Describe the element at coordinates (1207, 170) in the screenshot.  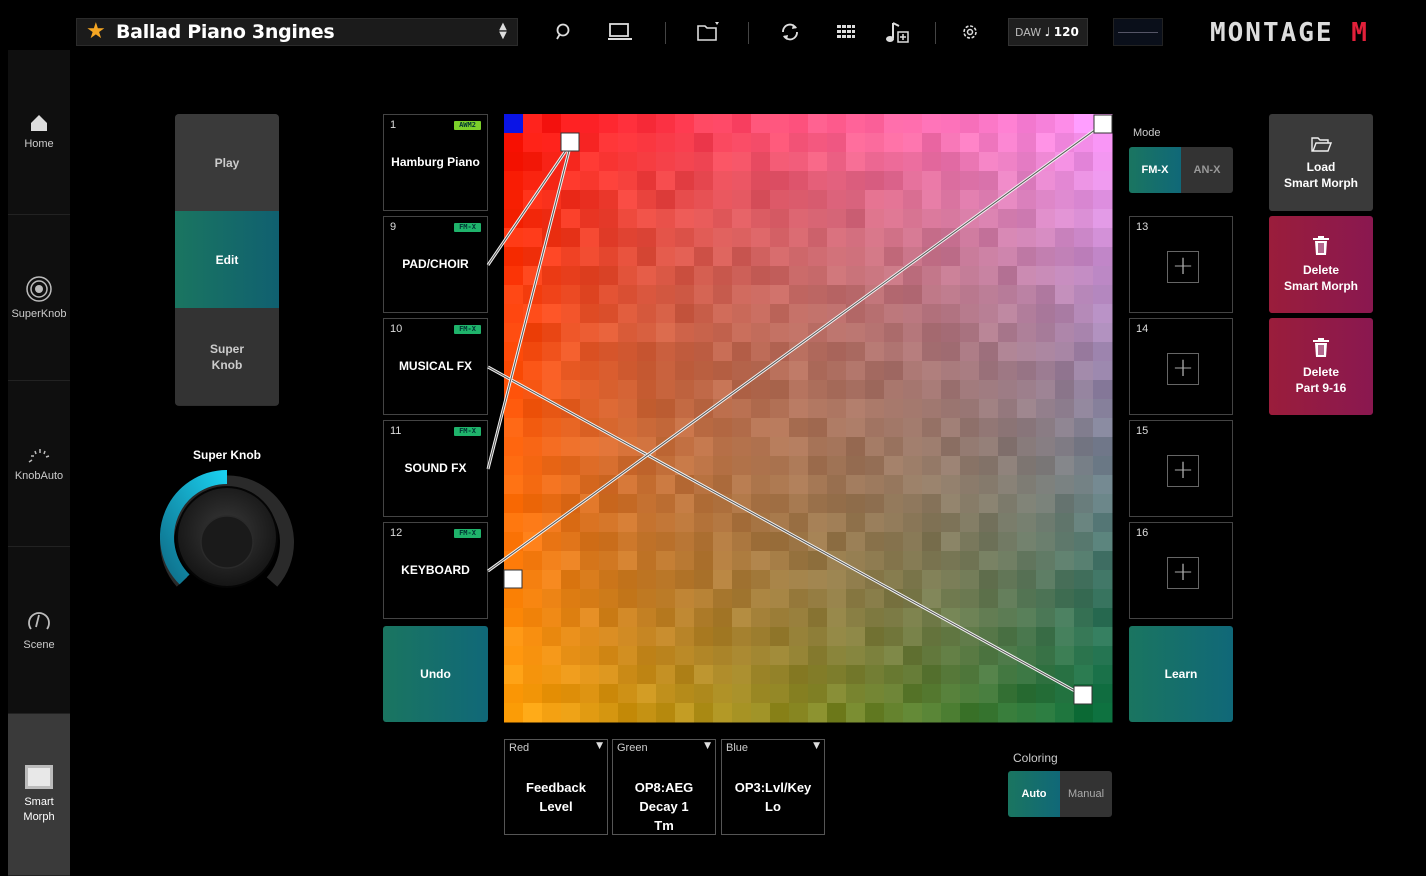
I see `anx-mode-button: AN-X` at that location.